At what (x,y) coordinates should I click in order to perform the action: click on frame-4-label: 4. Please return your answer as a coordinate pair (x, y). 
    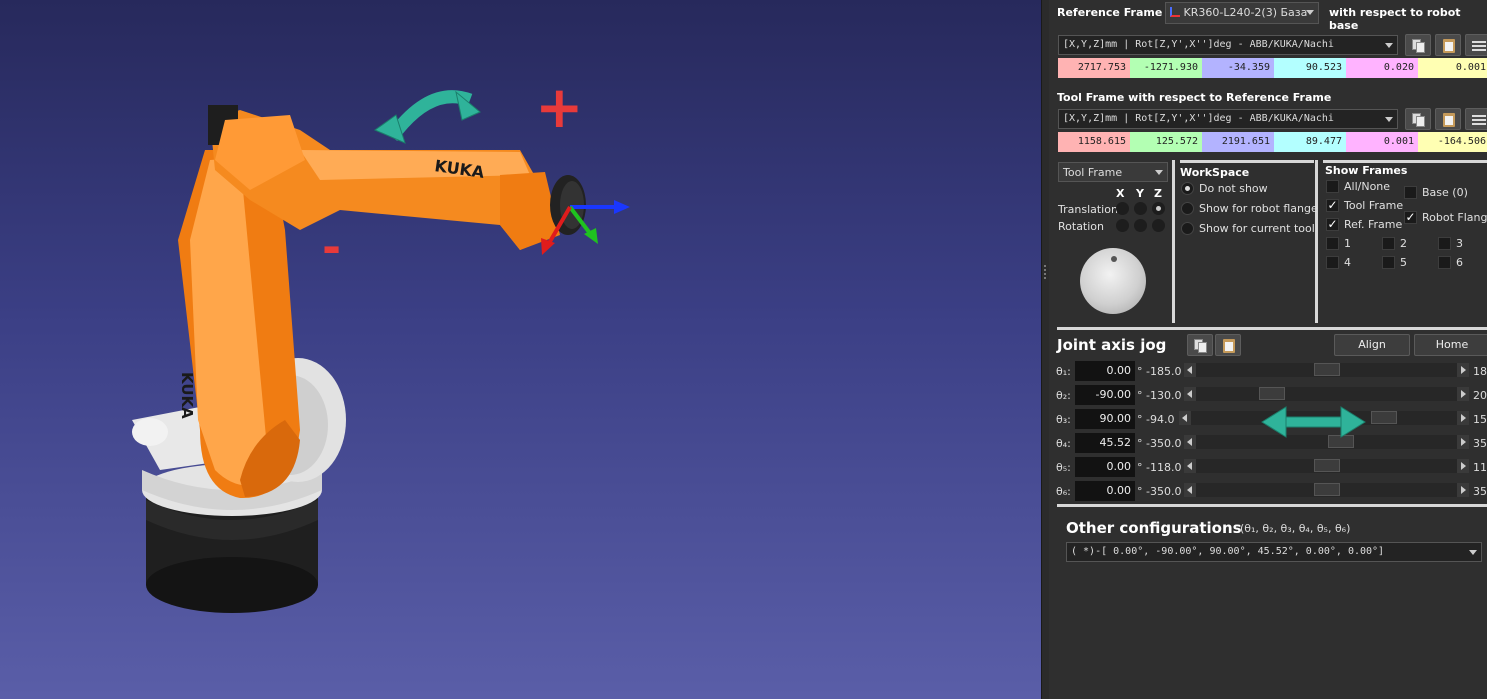
    Looking at the image, I should click on (1347, 262).